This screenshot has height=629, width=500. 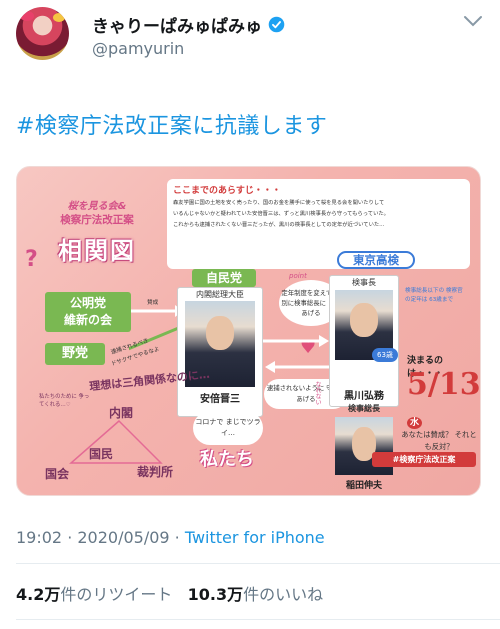 What do you see at coordinates (364, 282) in the screenshot?
I see `prosecutor-title: 検事長` at bounding box center [364, 282].